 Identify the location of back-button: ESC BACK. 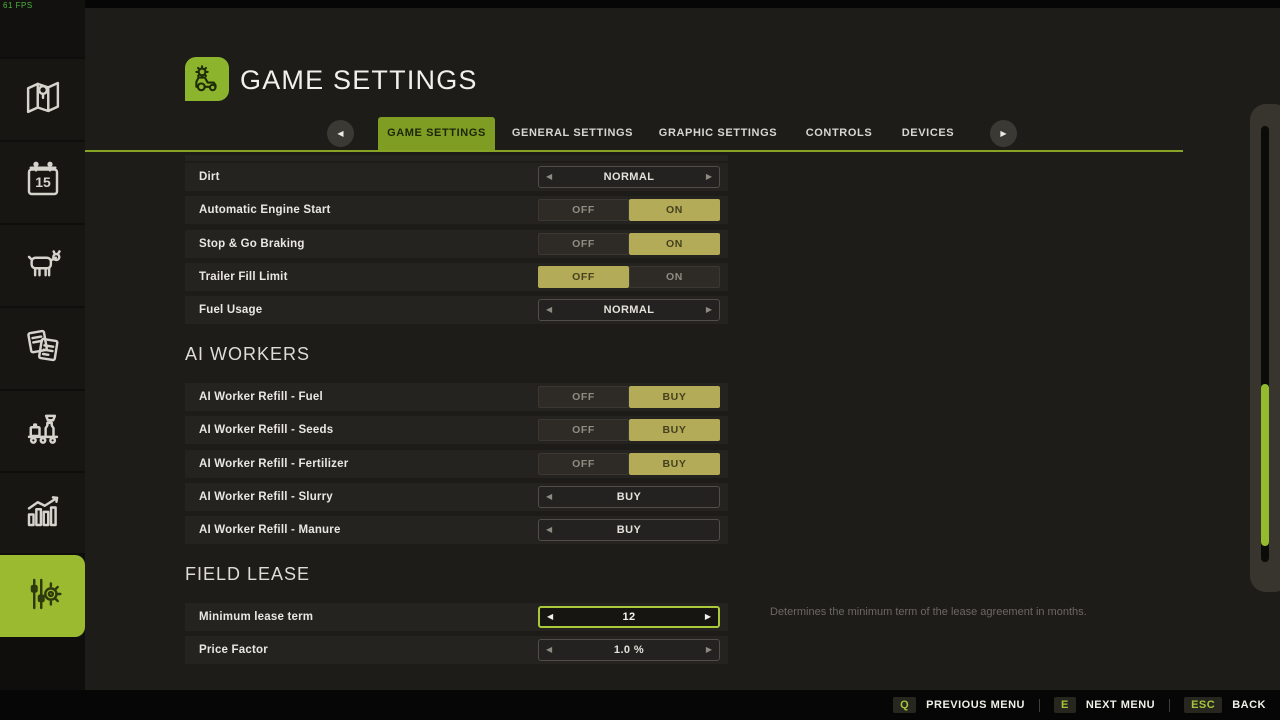
(1225, 705).